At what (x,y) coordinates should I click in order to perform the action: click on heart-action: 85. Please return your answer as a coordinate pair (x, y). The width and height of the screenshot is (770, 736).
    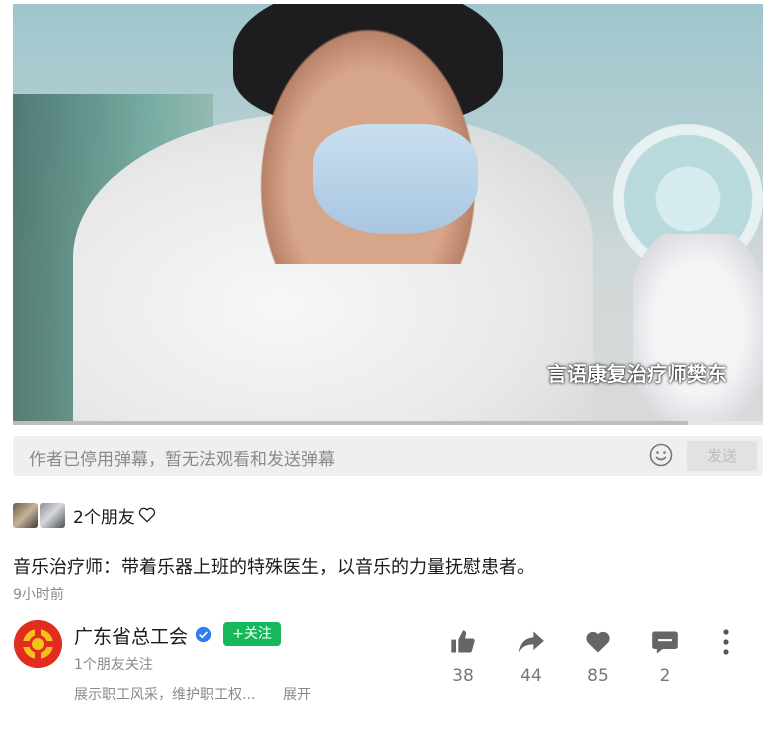
    Looking at the image, I should click on (598, 657).